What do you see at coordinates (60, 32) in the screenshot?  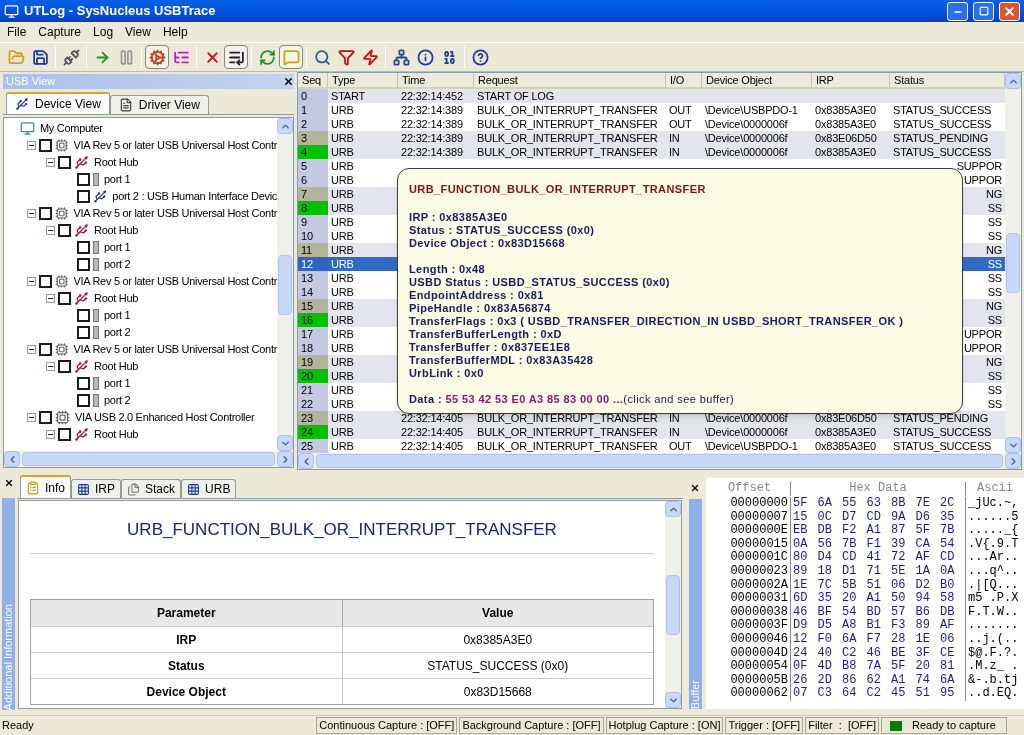 I see `menu-item: Capture` at bounding box center [60, 32].